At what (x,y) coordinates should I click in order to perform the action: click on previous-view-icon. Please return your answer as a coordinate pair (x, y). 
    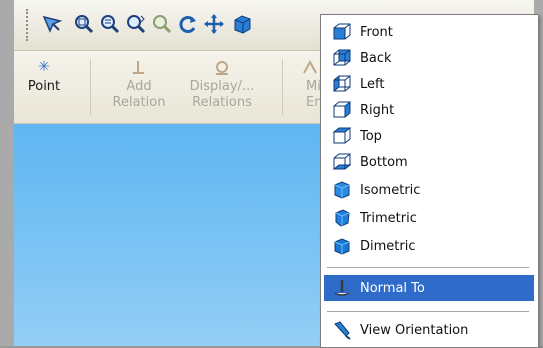
    Looking at the image, I should click on (52, 24).